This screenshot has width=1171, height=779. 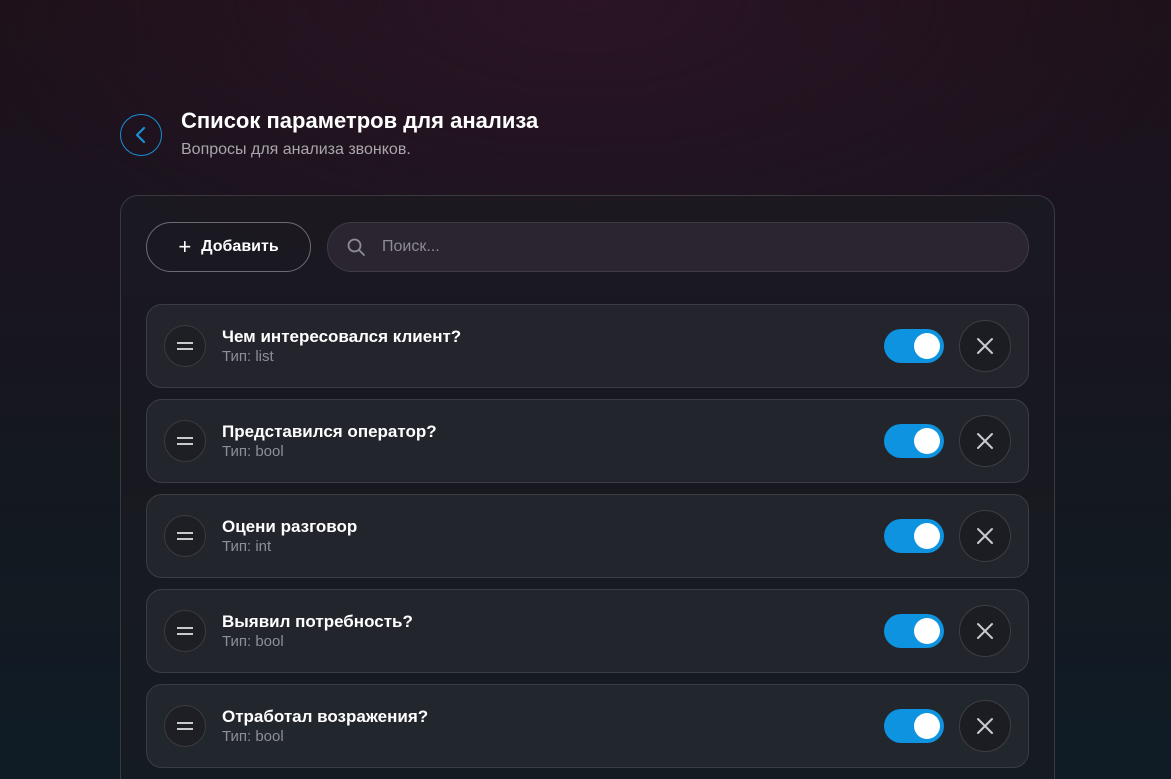 I want to click on chevron-left-icon, so click(x=140, y=135).